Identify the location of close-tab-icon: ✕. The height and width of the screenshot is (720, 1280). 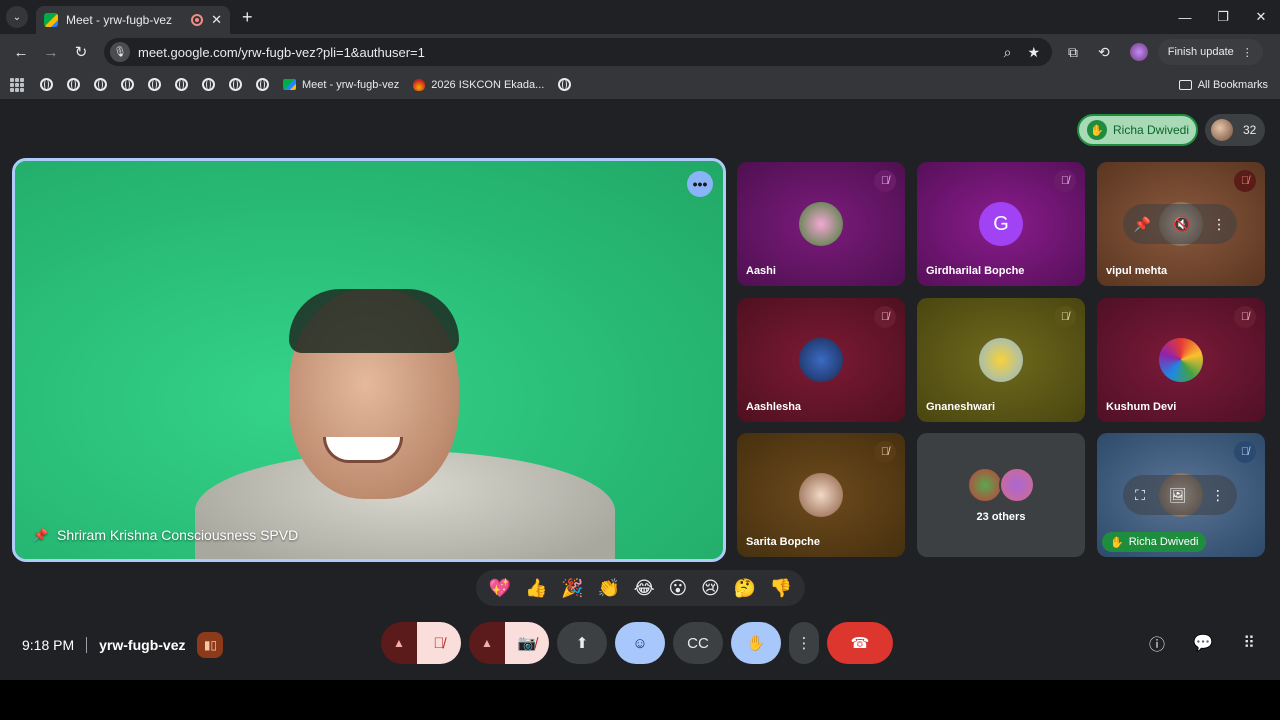
(216, 20).